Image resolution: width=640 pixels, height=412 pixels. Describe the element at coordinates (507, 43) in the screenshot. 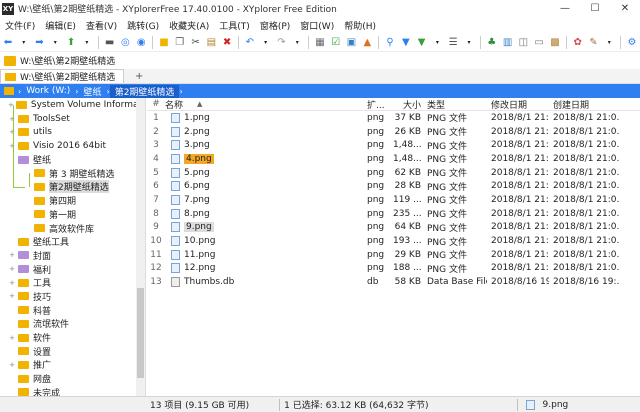

I see `layout-icon: ▥` at that location.